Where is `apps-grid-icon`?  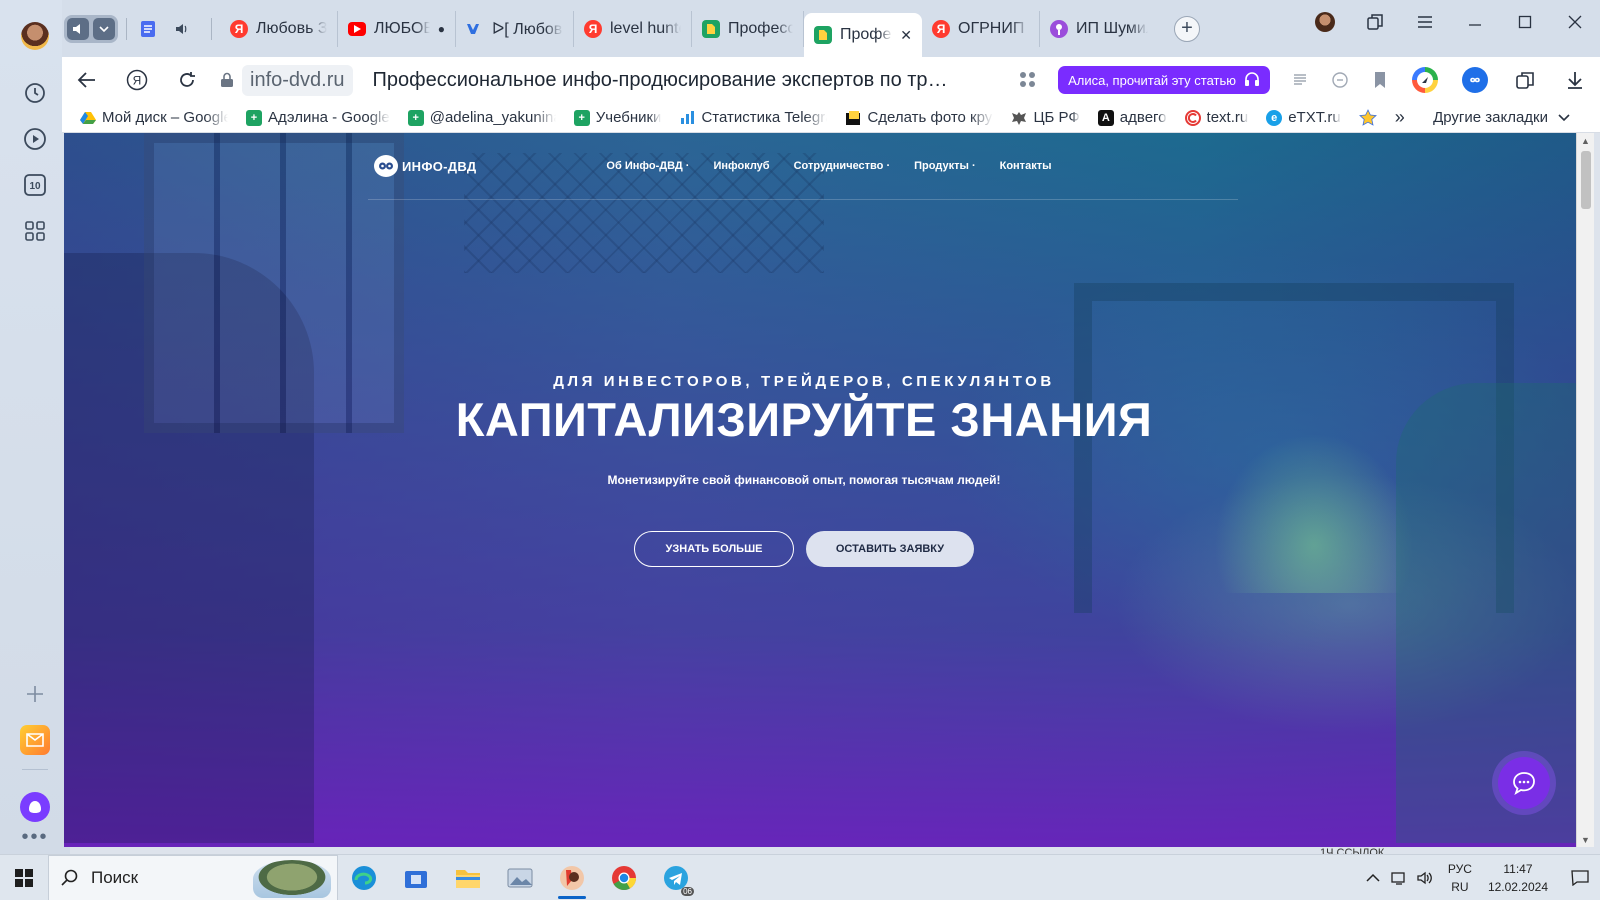 apps-grid-icon is located at coordinates (35, 231).